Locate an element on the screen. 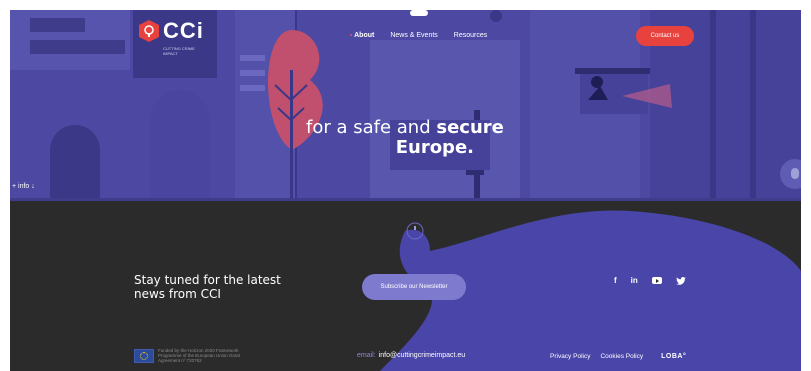 The height and width of the screenshot is (371, 811). footer-links: Privacy Policy Cookies Policy LOBA° is located at coordinates (618, 356).